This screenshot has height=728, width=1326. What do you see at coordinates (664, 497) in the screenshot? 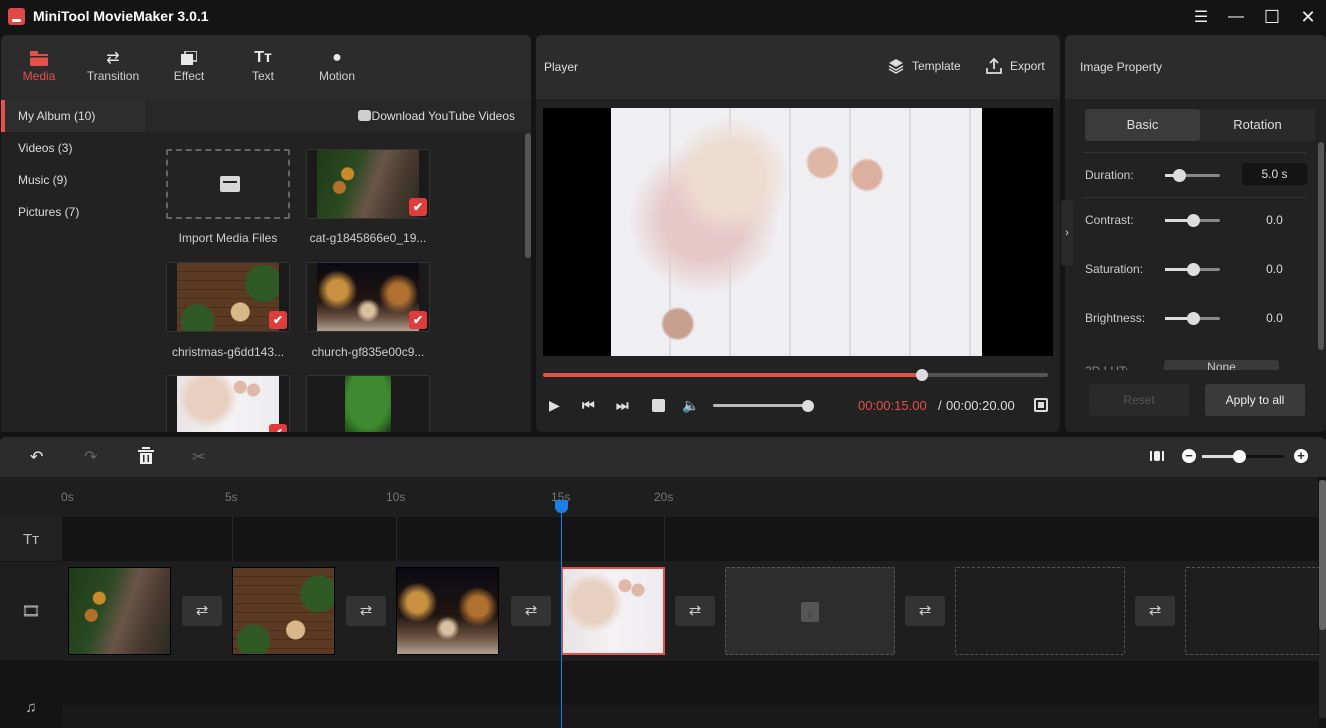
I see `ruler-tick: 20s` at bounding box center [664, 497].